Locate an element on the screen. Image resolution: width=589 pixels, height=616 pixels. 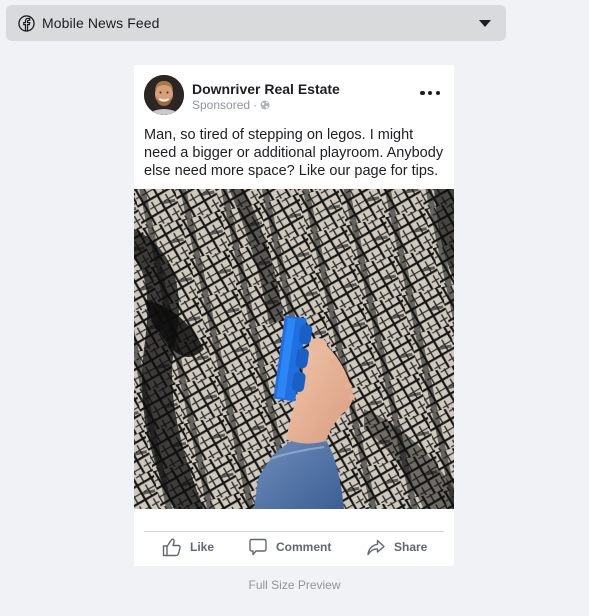
comment-button: Comment is located at coordinates (289, 547).